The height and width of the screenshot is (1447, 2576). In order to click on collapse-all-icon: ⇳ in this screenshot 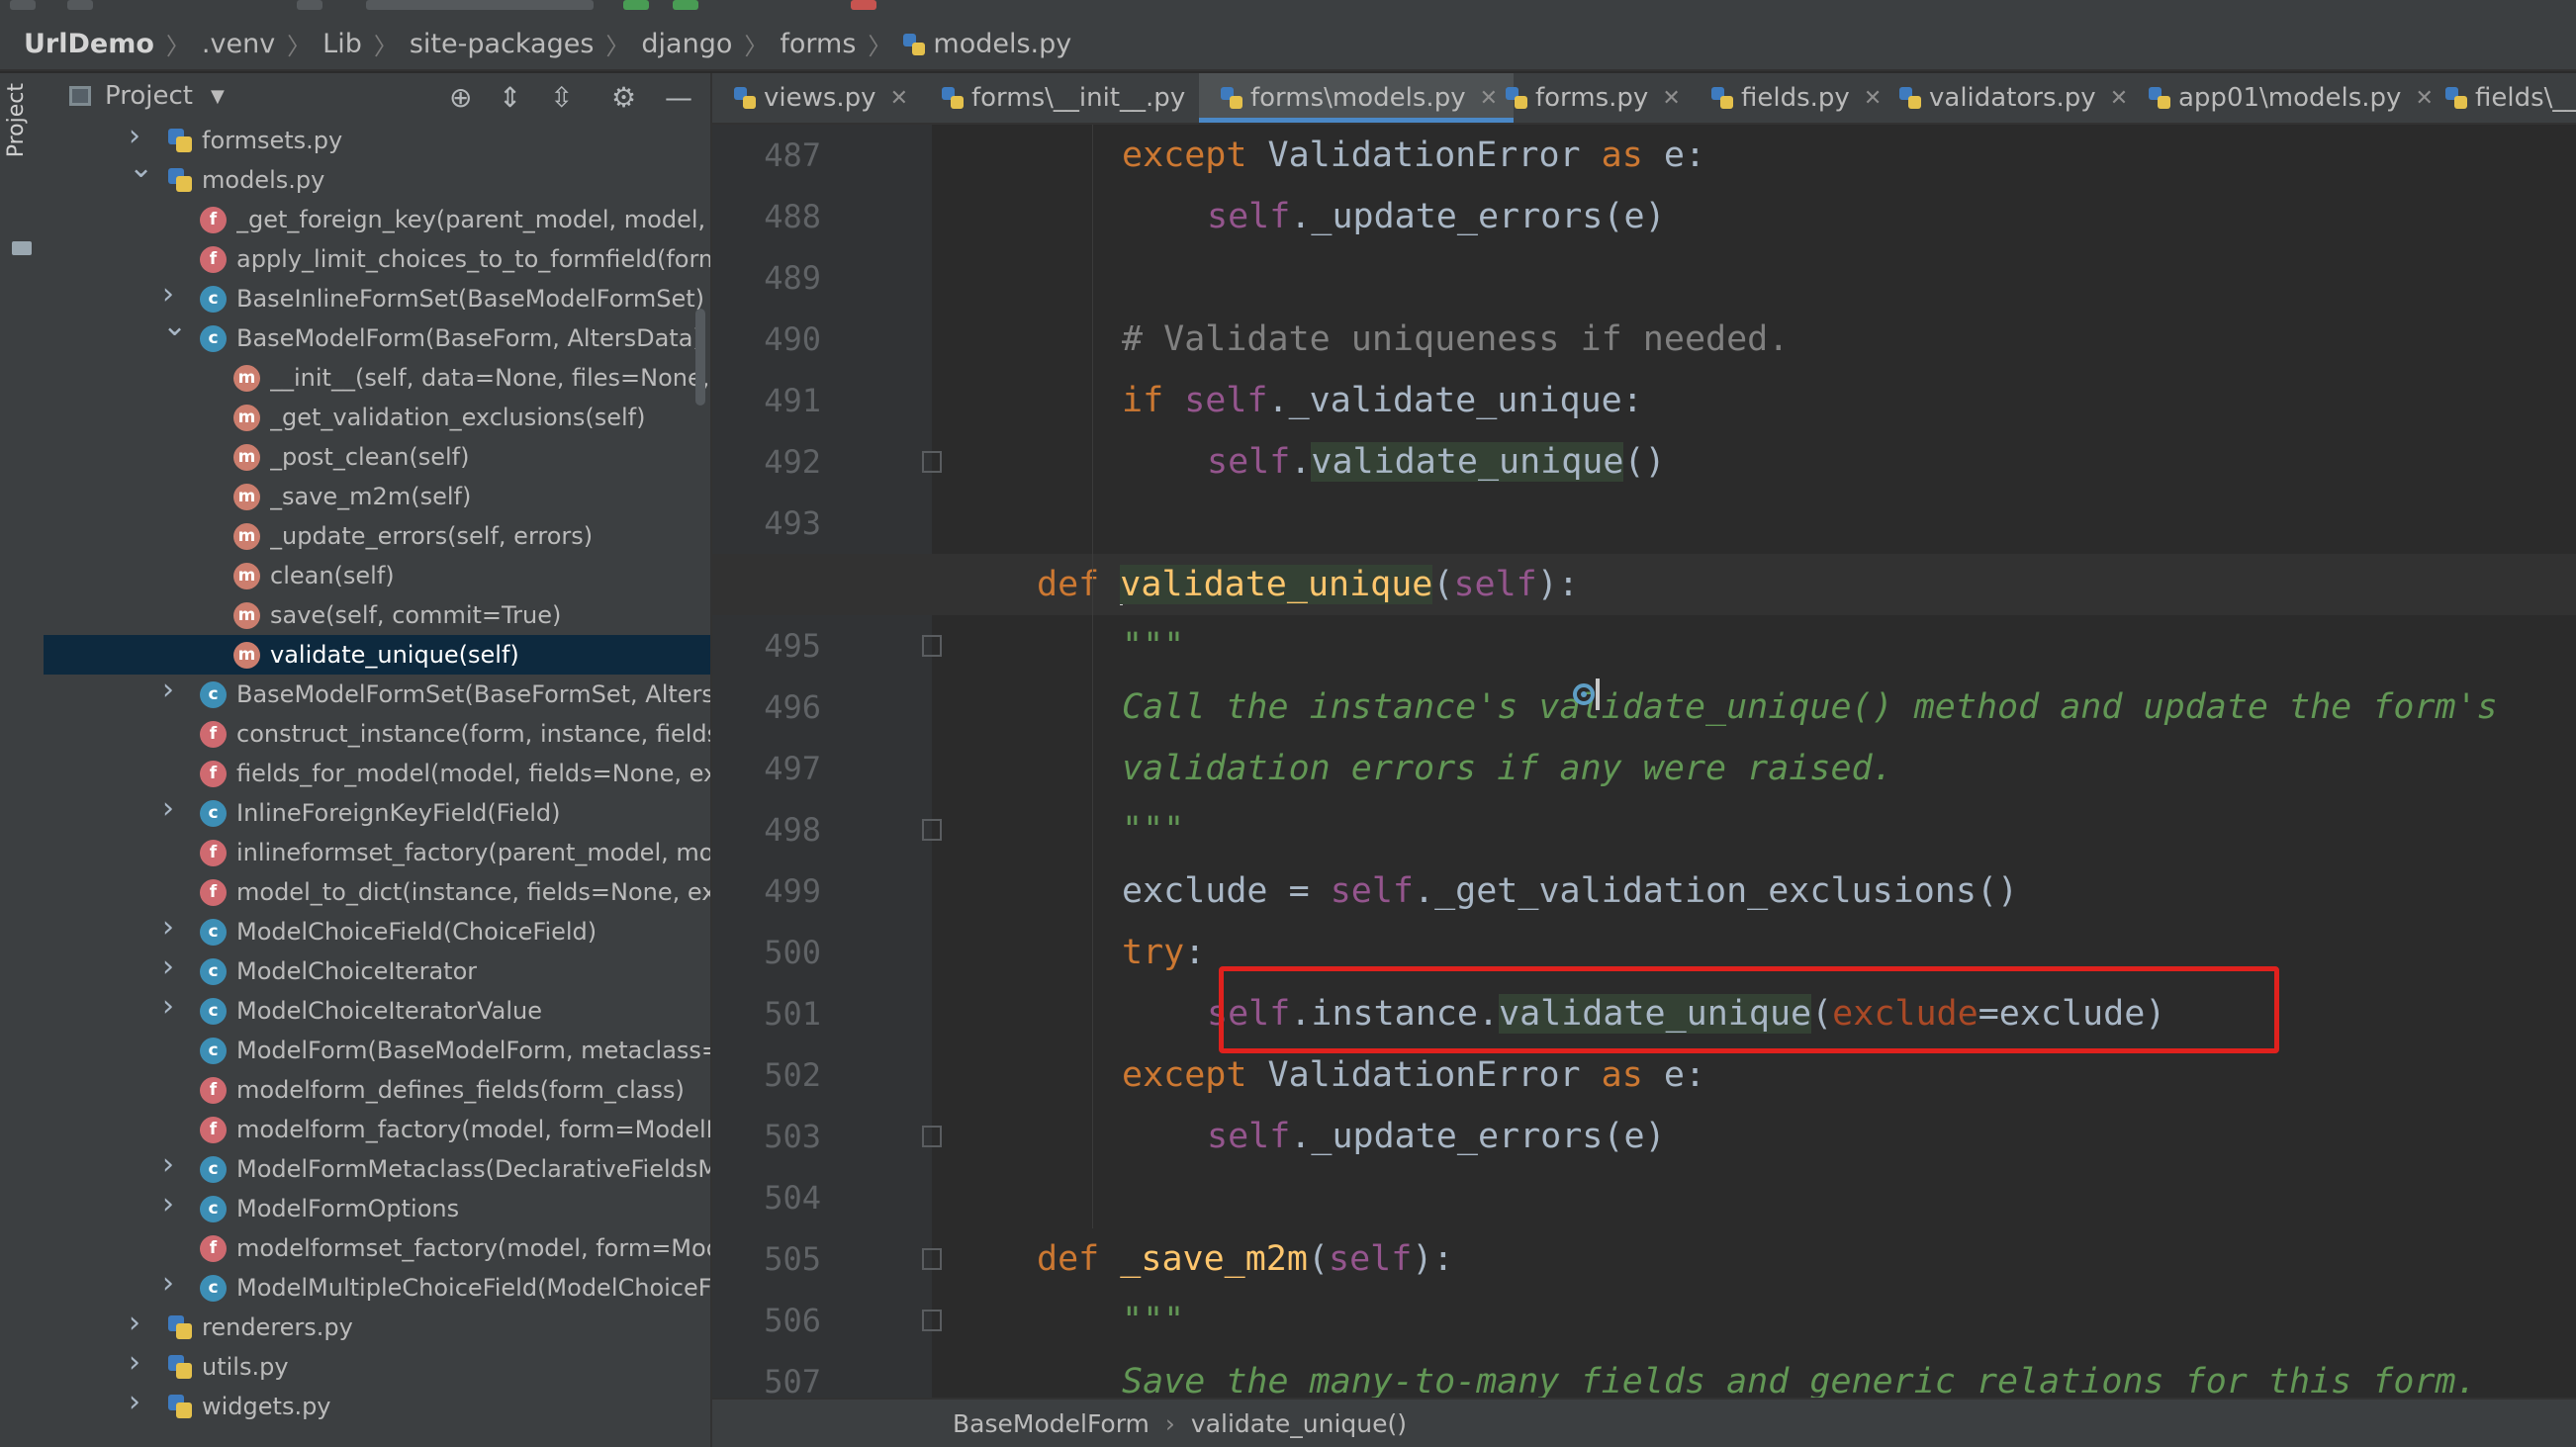, I will do `click(561, 97)`.